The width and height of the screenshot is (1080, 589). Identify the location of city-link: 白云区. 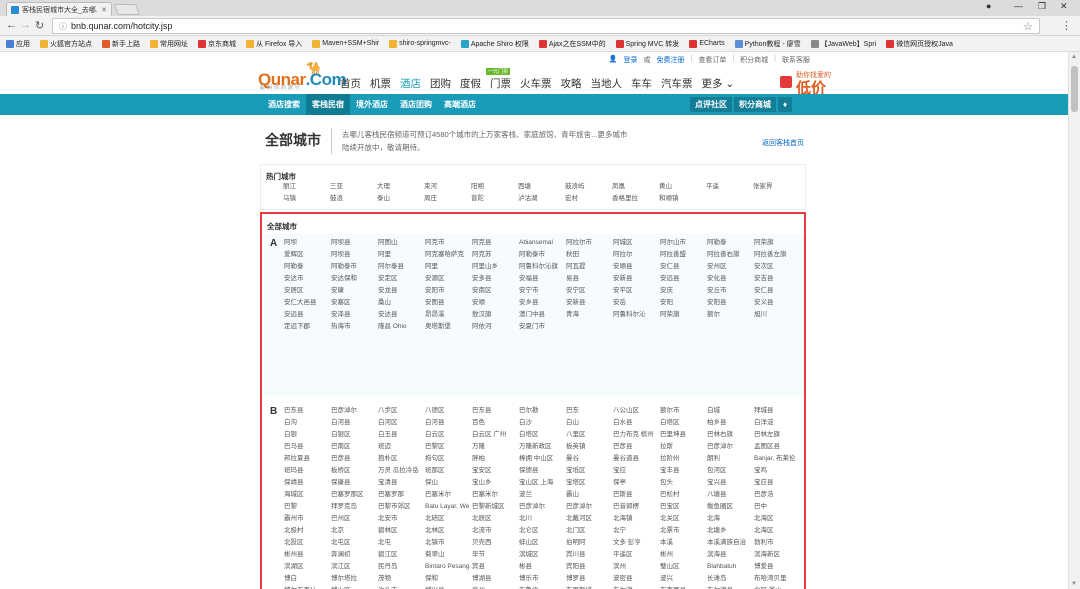
(448, 435).